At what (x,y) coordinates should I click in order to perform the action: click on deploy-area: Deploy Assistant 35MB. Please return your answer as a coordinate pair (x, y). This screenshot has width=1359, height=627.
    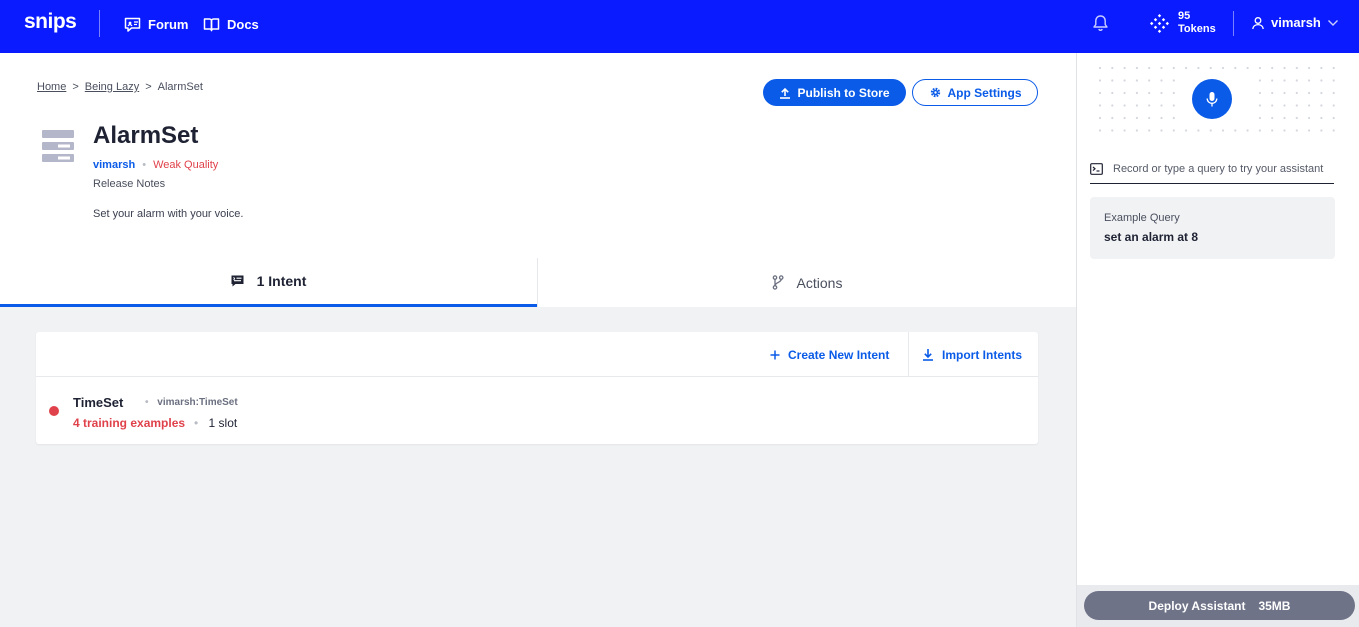
    Looking at the image, I should click on (1217, 606).